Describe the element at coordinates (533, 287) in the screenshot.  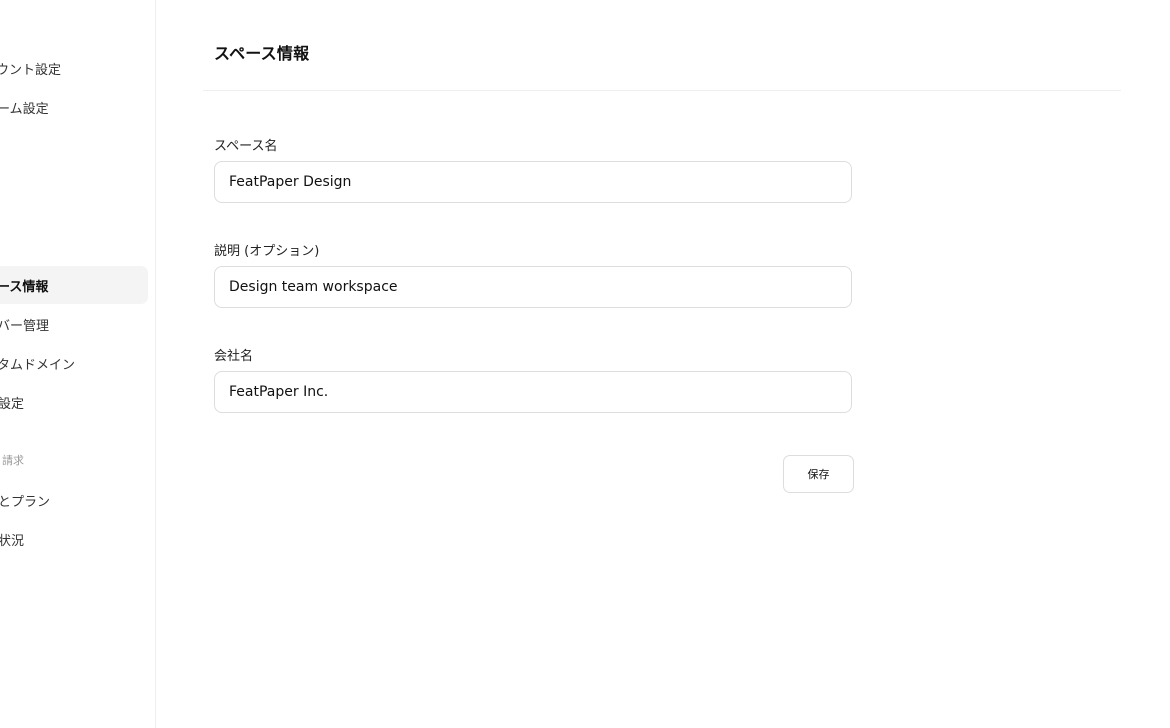
I see `description-input` at that location.